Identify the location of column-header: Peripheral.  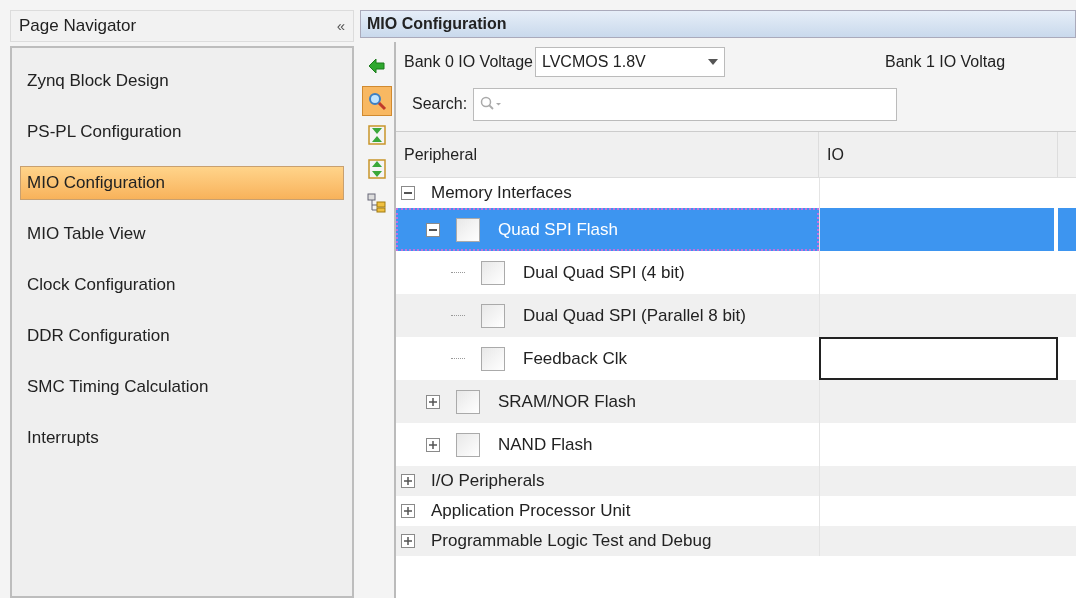
(607, 154).